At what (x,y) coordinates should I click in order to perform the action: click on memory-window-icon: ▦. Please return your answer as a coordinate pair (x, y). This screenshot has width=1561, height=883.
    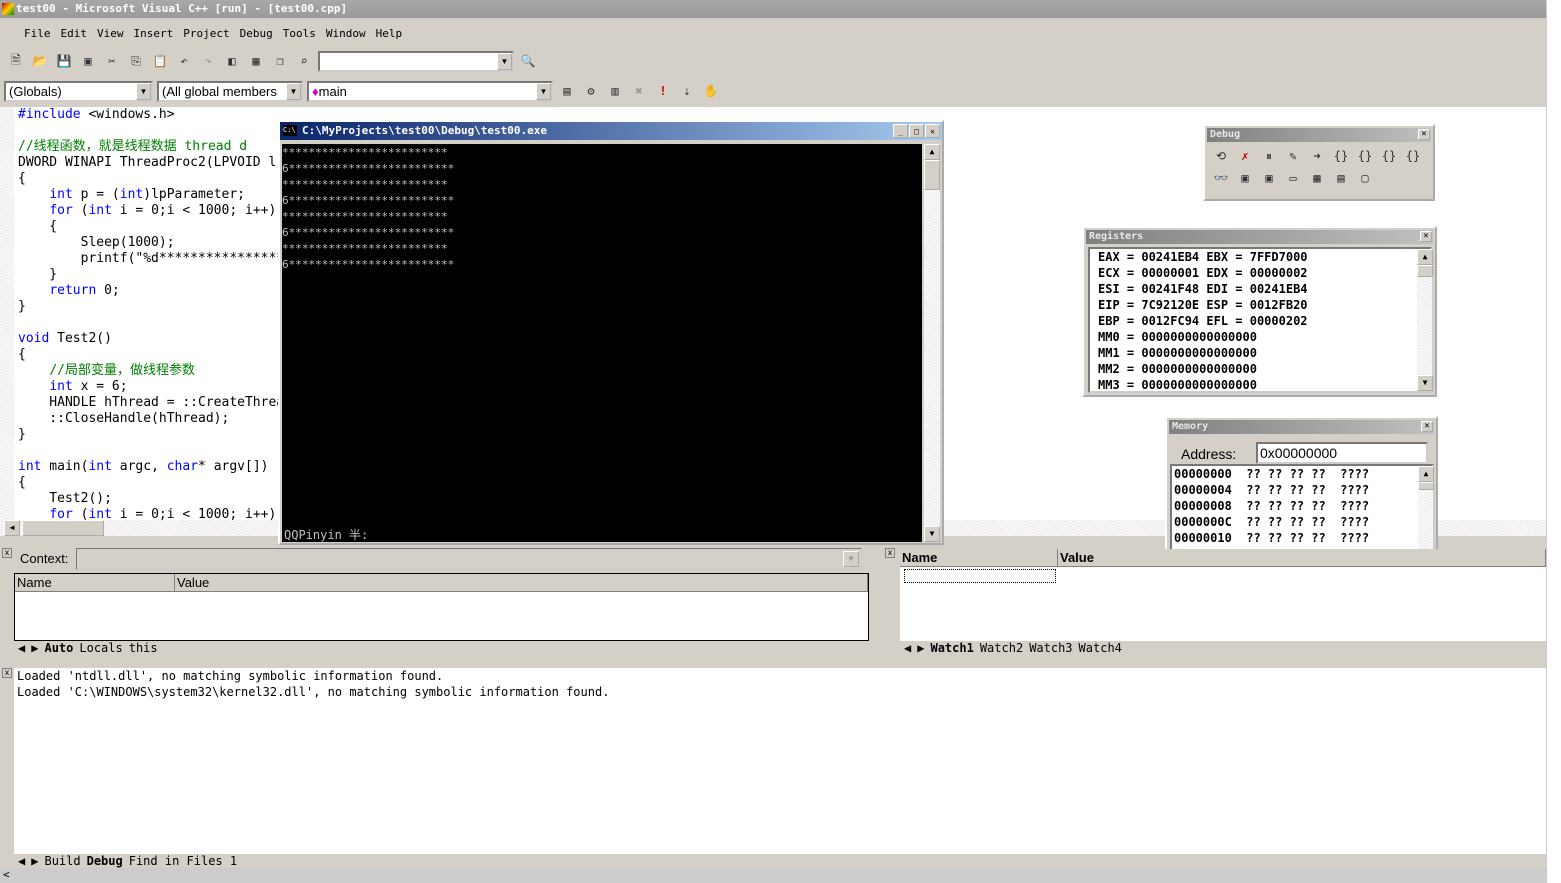
    Looking at the image, I should click on (1317, 178).